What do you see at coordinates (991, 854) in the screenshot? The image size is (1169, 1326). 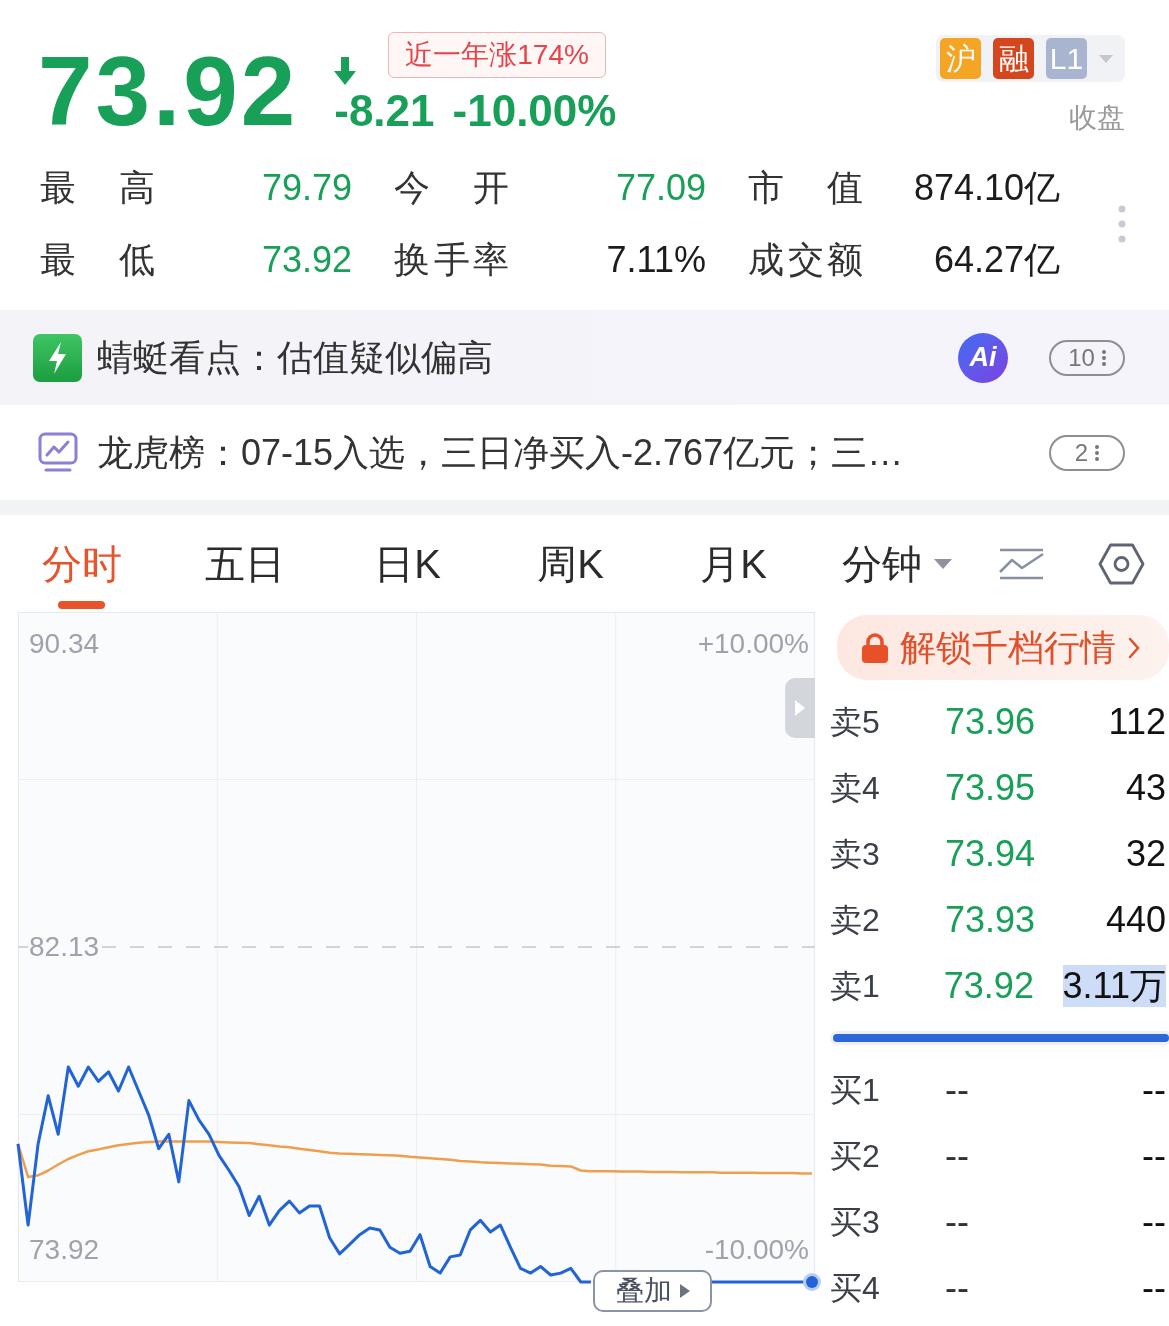 I see `level-price: 73.94` at bounding box center [991, 854].